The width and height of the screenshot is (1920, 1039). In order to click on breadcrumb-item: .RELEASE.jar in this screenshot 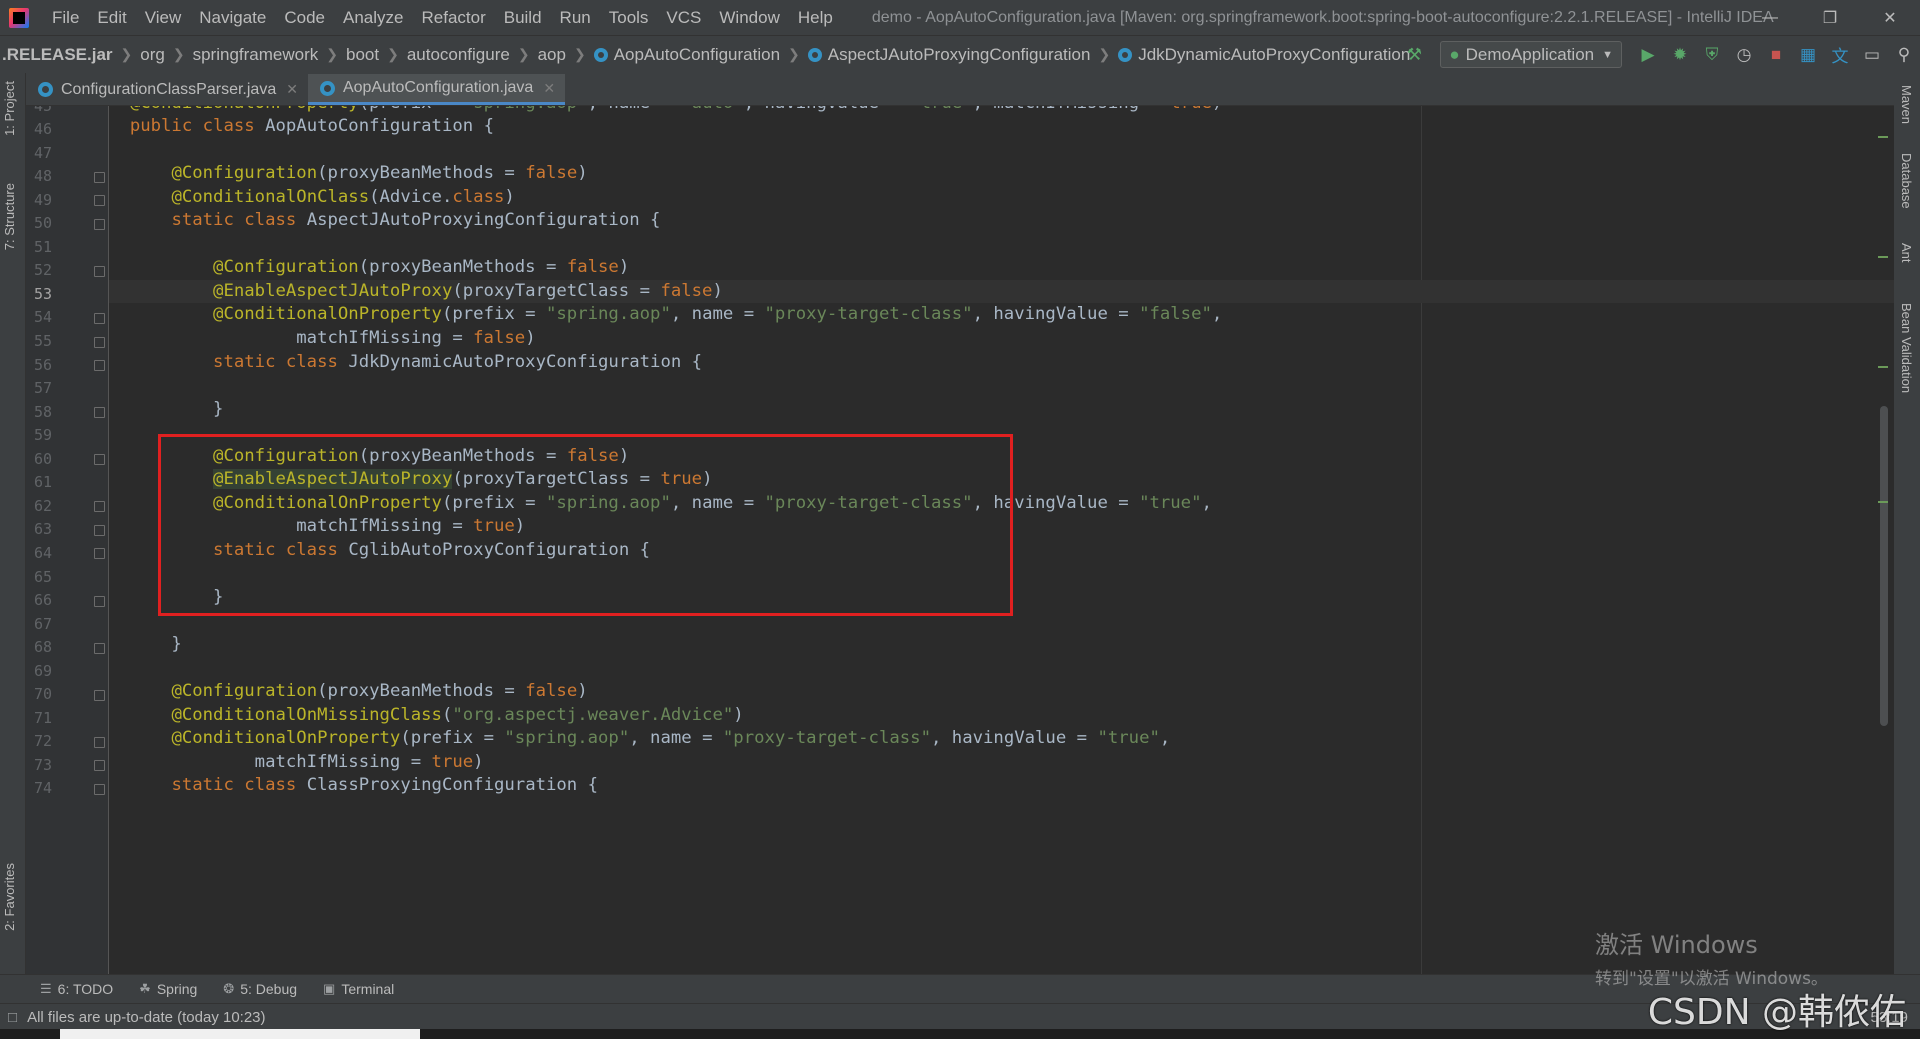, I will do `click(57, 55)`.